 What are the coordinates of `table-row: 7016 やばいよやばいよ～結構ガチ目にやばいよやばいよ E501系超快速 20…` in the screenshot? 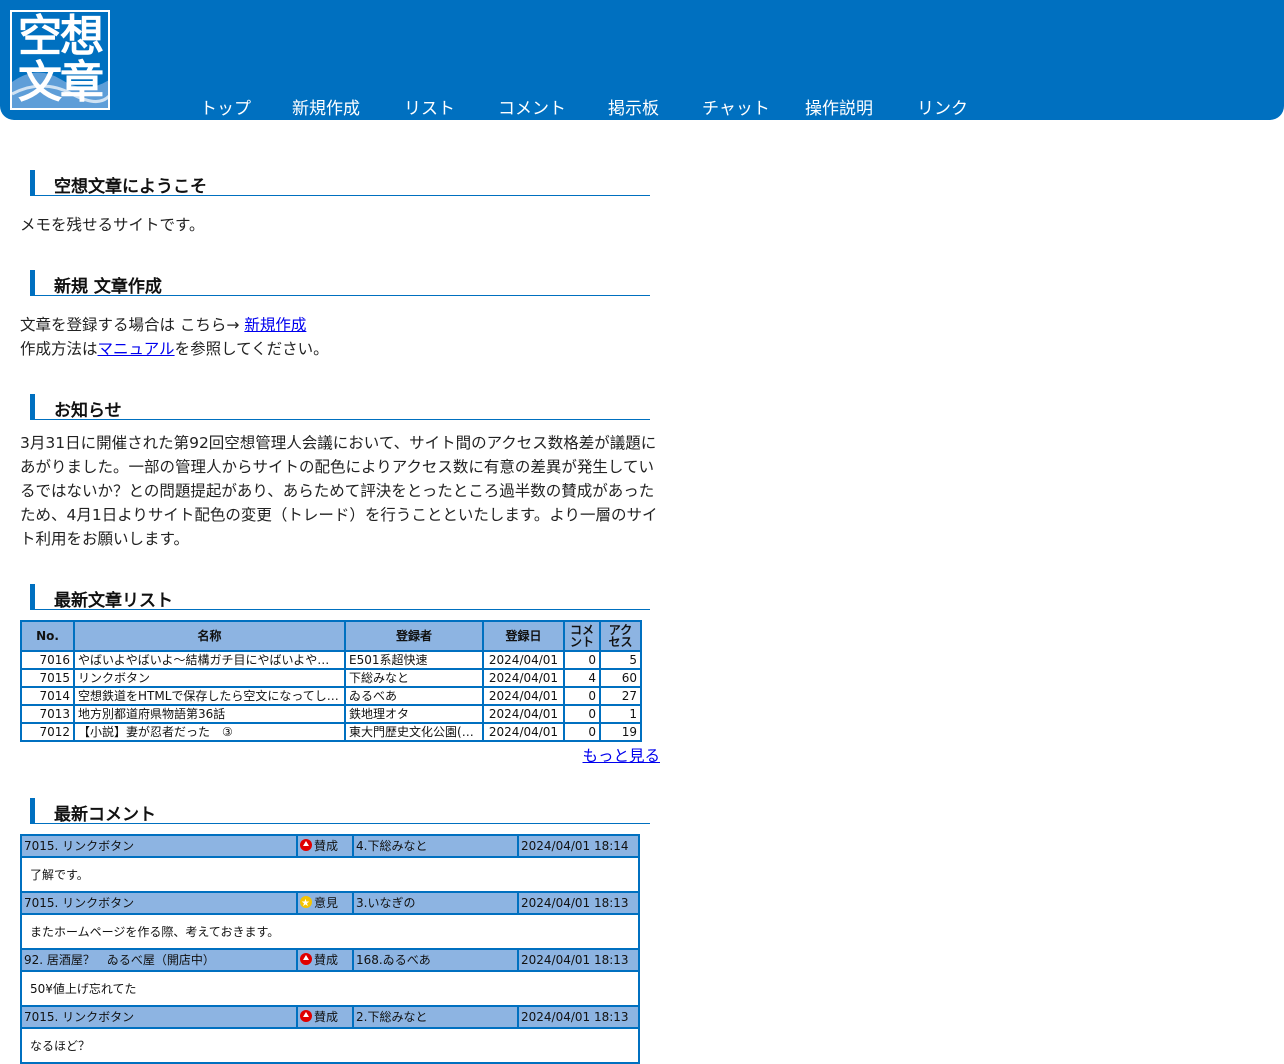 It's located at (331, 660).